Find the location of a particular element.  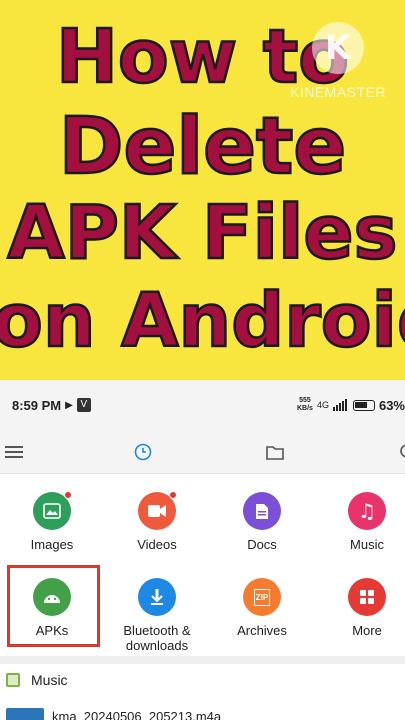

category-more: More is located at coordinates (361, 608).